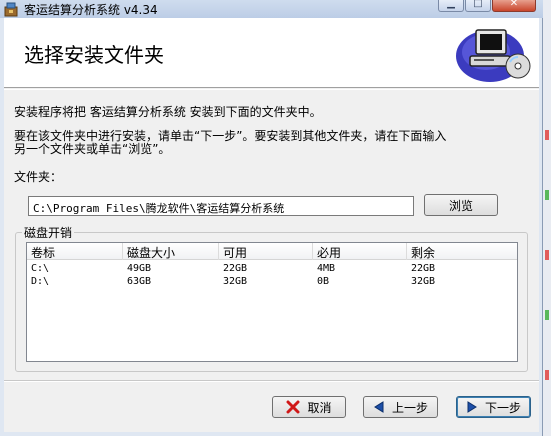 The width and height of the screenshot is (551, 436). I want to click on disk-usage-label: 磁盘开销, so click(48, 232).